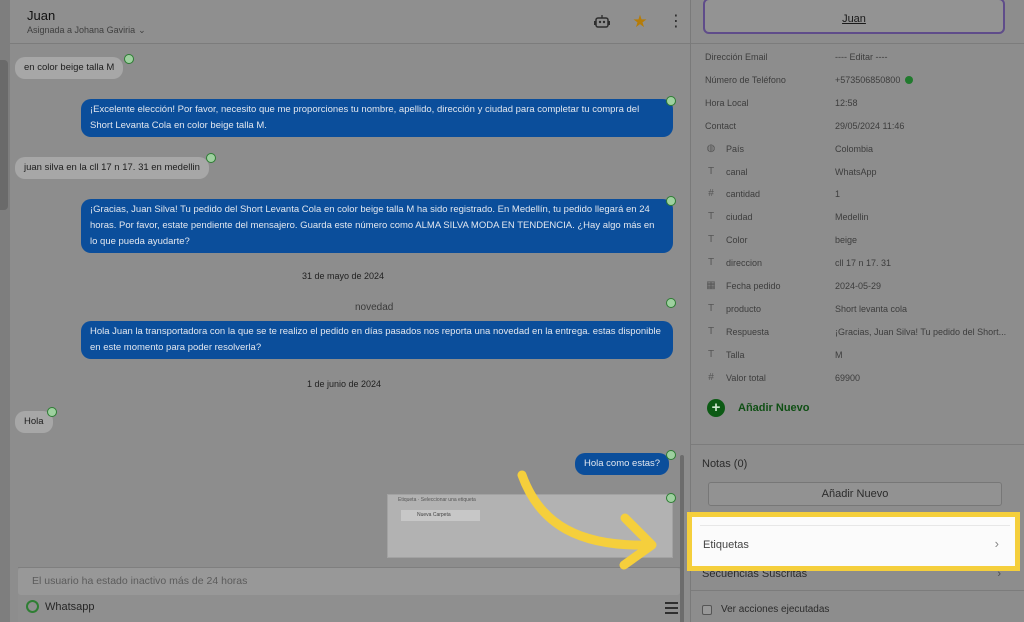  I want to click on left-collapse-handle, so click(4, 135).